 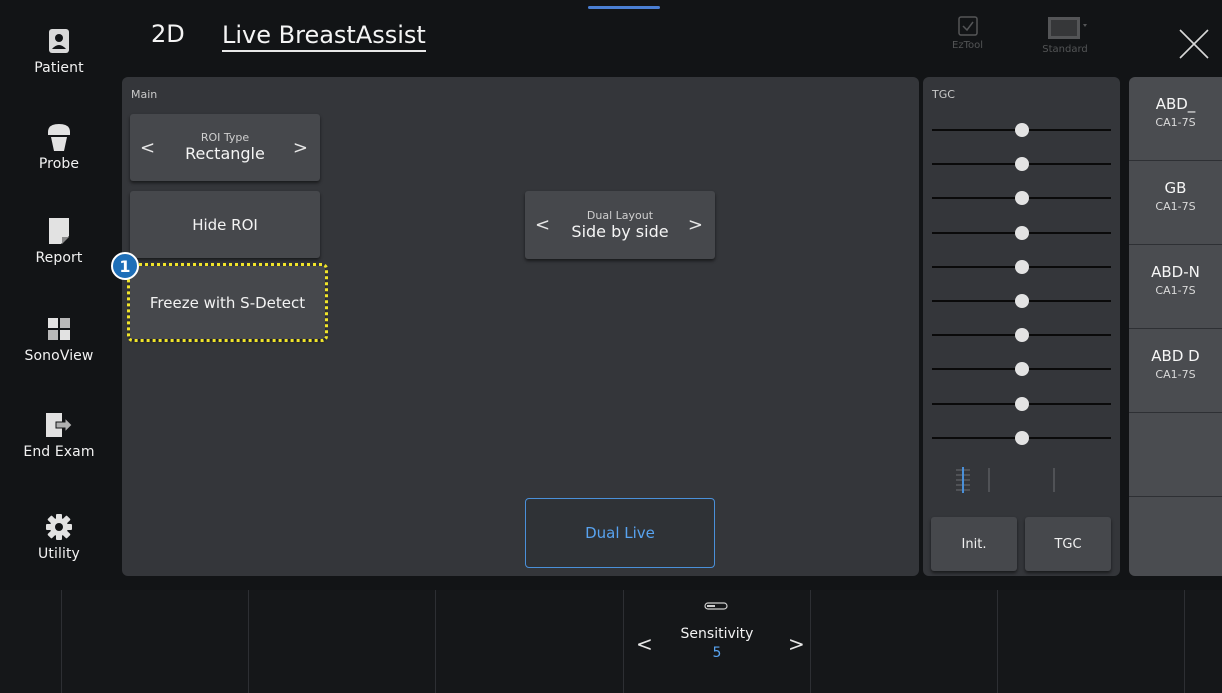 What do you see at coordinates (59, 164) in the screenshot?
I see `sidebar-item-label: Probe` at bounding box center [59, 164].